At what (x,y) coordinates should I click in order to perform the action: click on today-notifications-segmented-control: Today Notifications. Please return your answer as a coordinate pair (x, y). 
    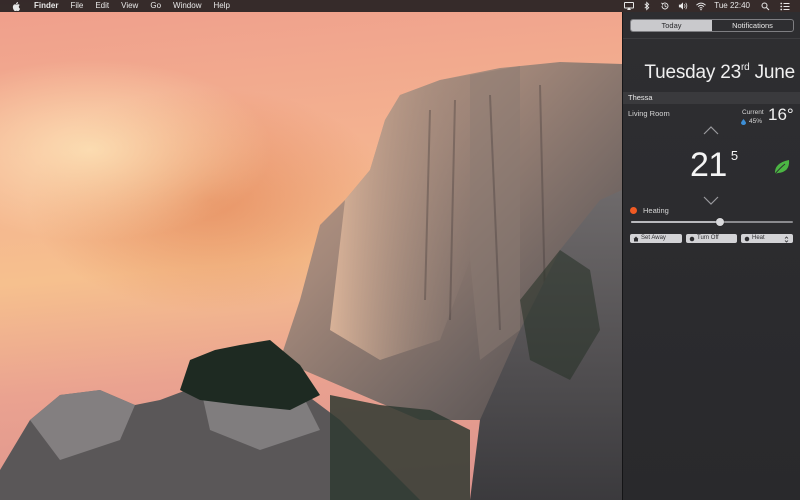
    Looking at the image, I should click on (712, 25).